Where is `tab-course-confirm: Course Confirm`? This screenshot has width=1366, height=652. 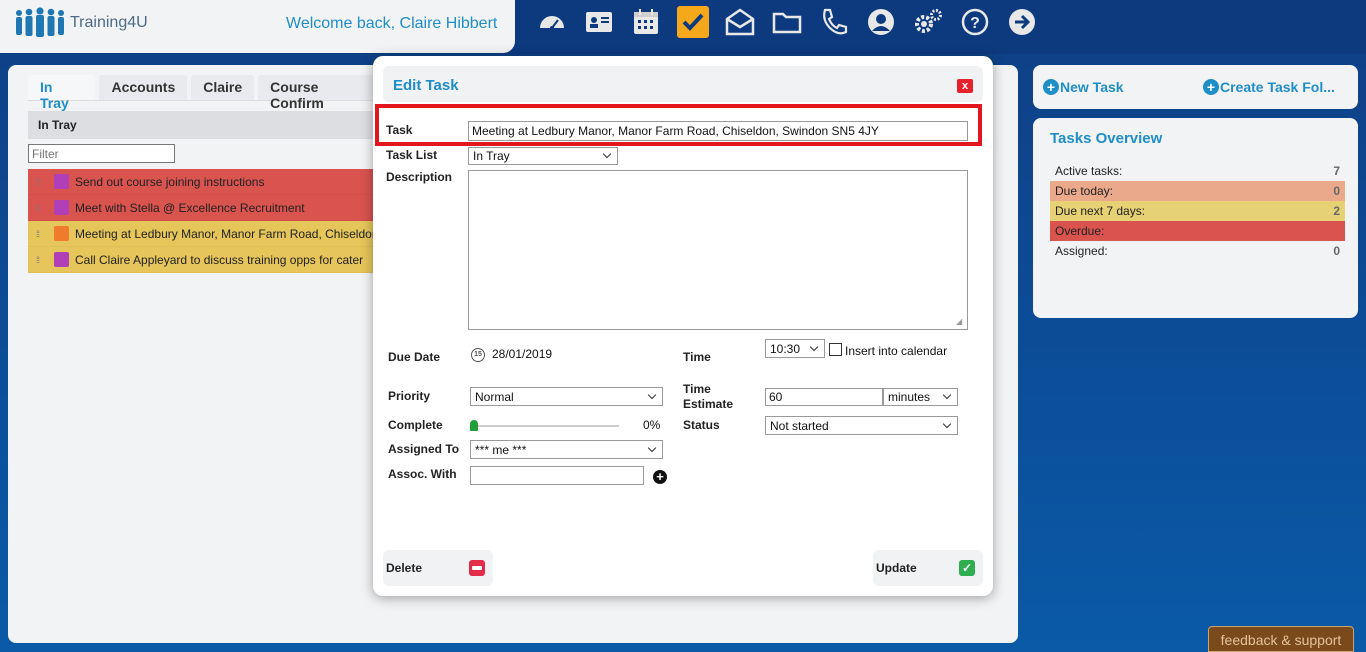 tab-course-confirm: Course Confirm is located at coordinates (321, 93).